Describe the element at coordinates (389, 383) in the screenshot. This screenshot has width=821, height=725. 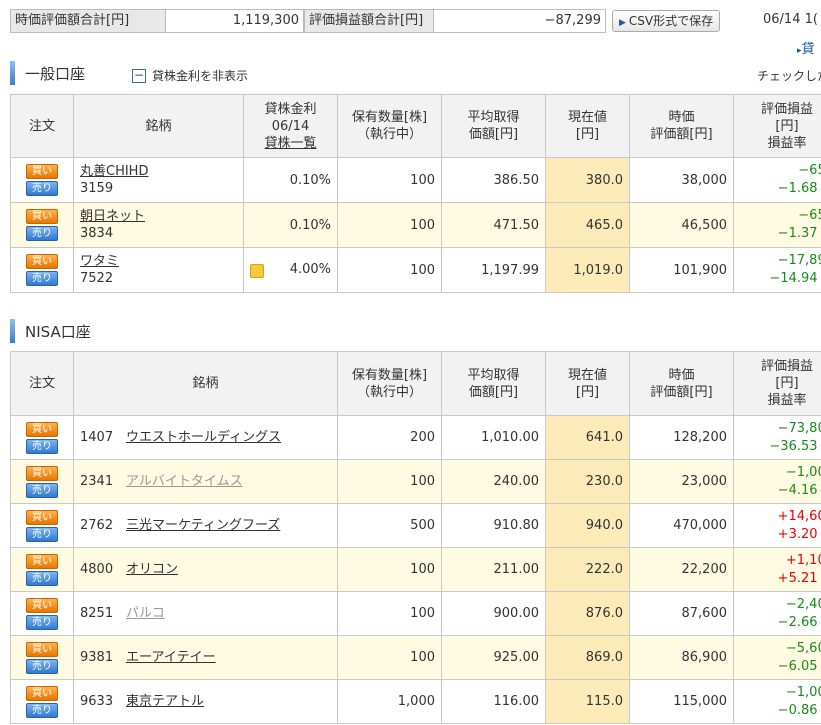
I see `col-qty: 保有数量[株] （執行中）` at that location.